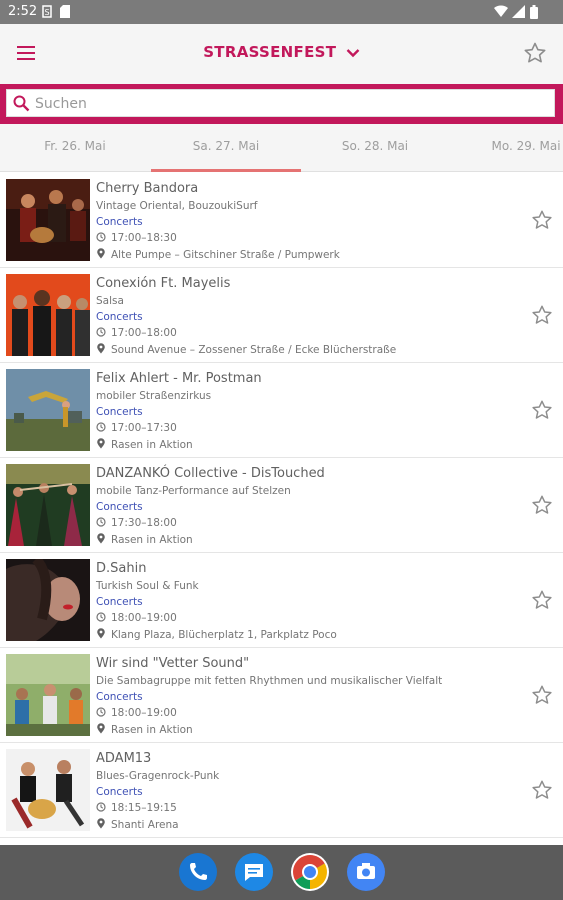 The width and height of the screenshot is (563, 900). What do you see at coordinates (254, 872) in the screenshot?
I see `messages-app-icon` at bounding box center [254, 872].